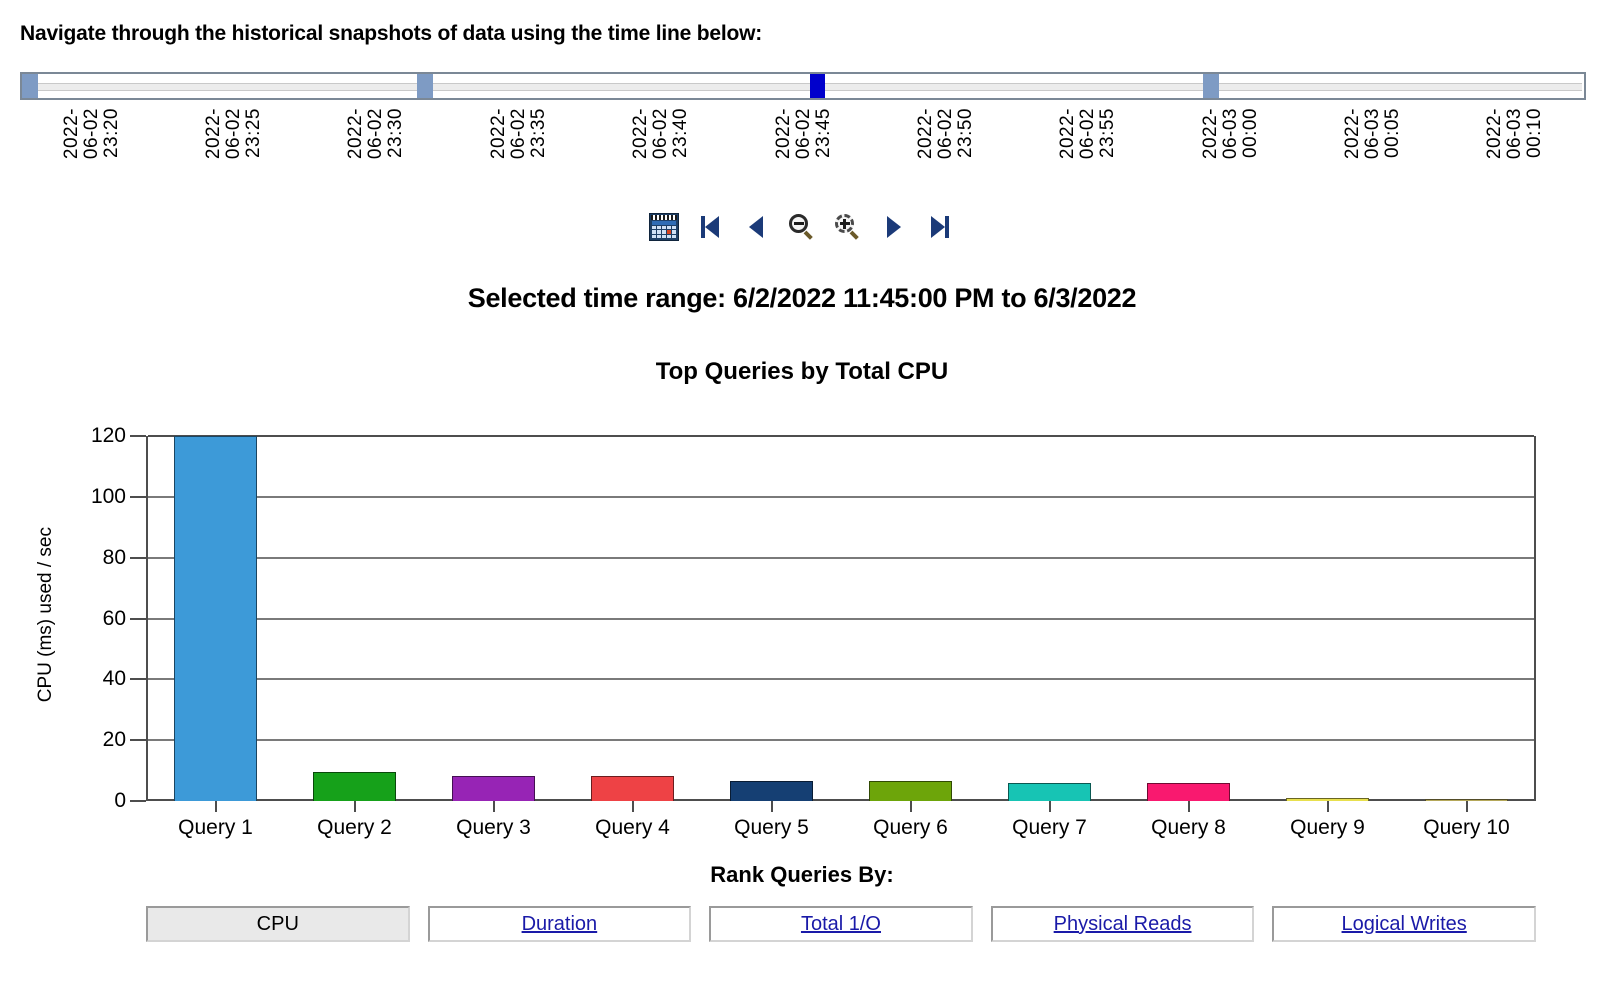 Image resolution: width=1604 pixels, height=991 pixels. I want to click on chart-x-tick-label: Query 1, so click(215, 827).